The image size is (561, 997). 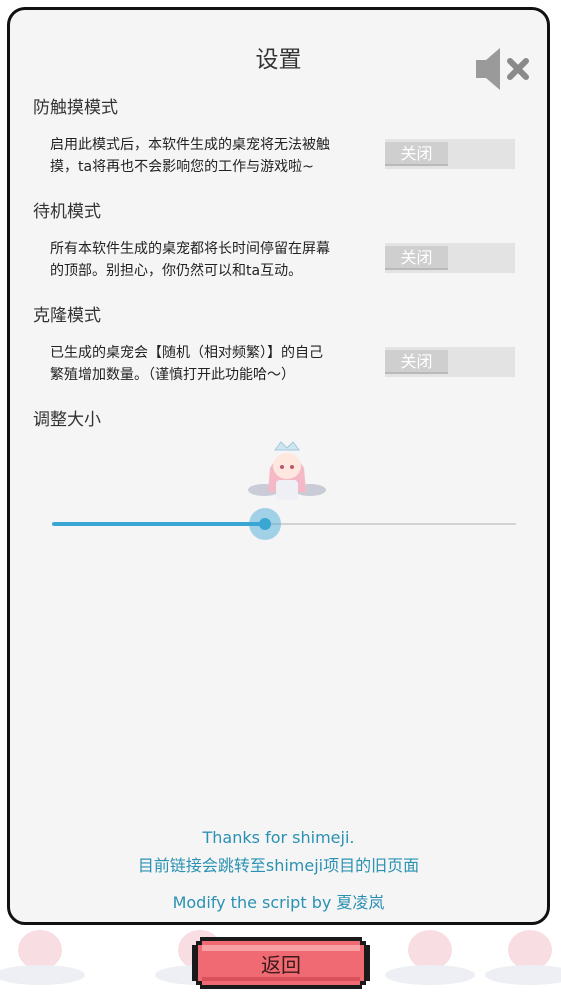 What do you see at coordinates (190, 249) in the screenshot?
I see `desc-line: 所有本软件生成的桌宠都将长时间停留在屏幕` at bounding box center [190, 249].